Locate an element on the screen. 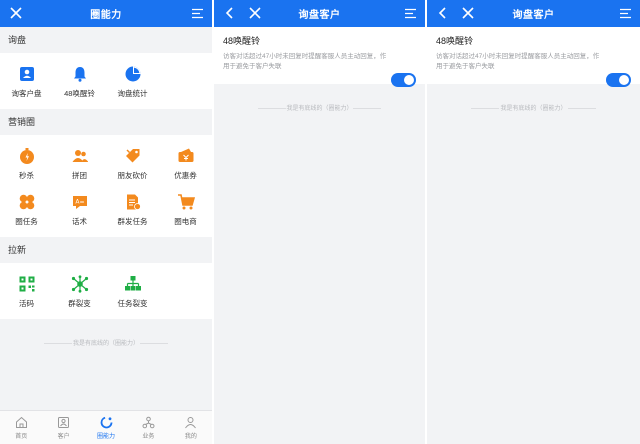 The height and width of the screenshot is (444, 640). tab-ability: 圈能力 is located at coordinates (106, 427).